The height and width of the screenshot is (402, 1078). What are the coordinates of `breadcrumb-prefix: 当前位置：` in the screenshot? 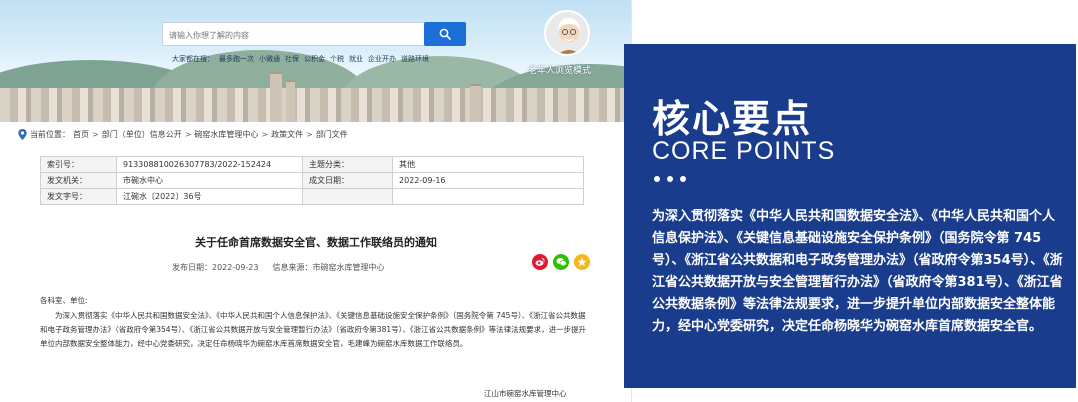 It's located at (50, 134).